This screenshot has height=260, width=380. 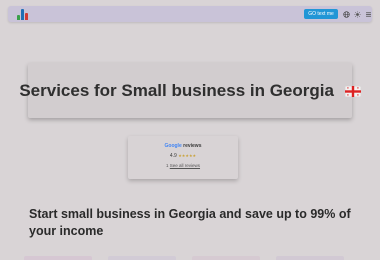 I want to click on rating-stars: ★★★★★, so click(x=187, y=155).